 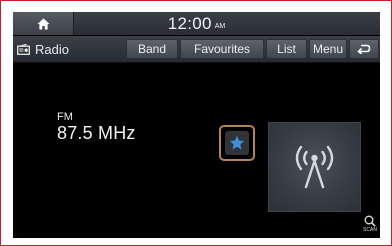 I want to click on clock-ampm: AM, so click(x=220, y=26).